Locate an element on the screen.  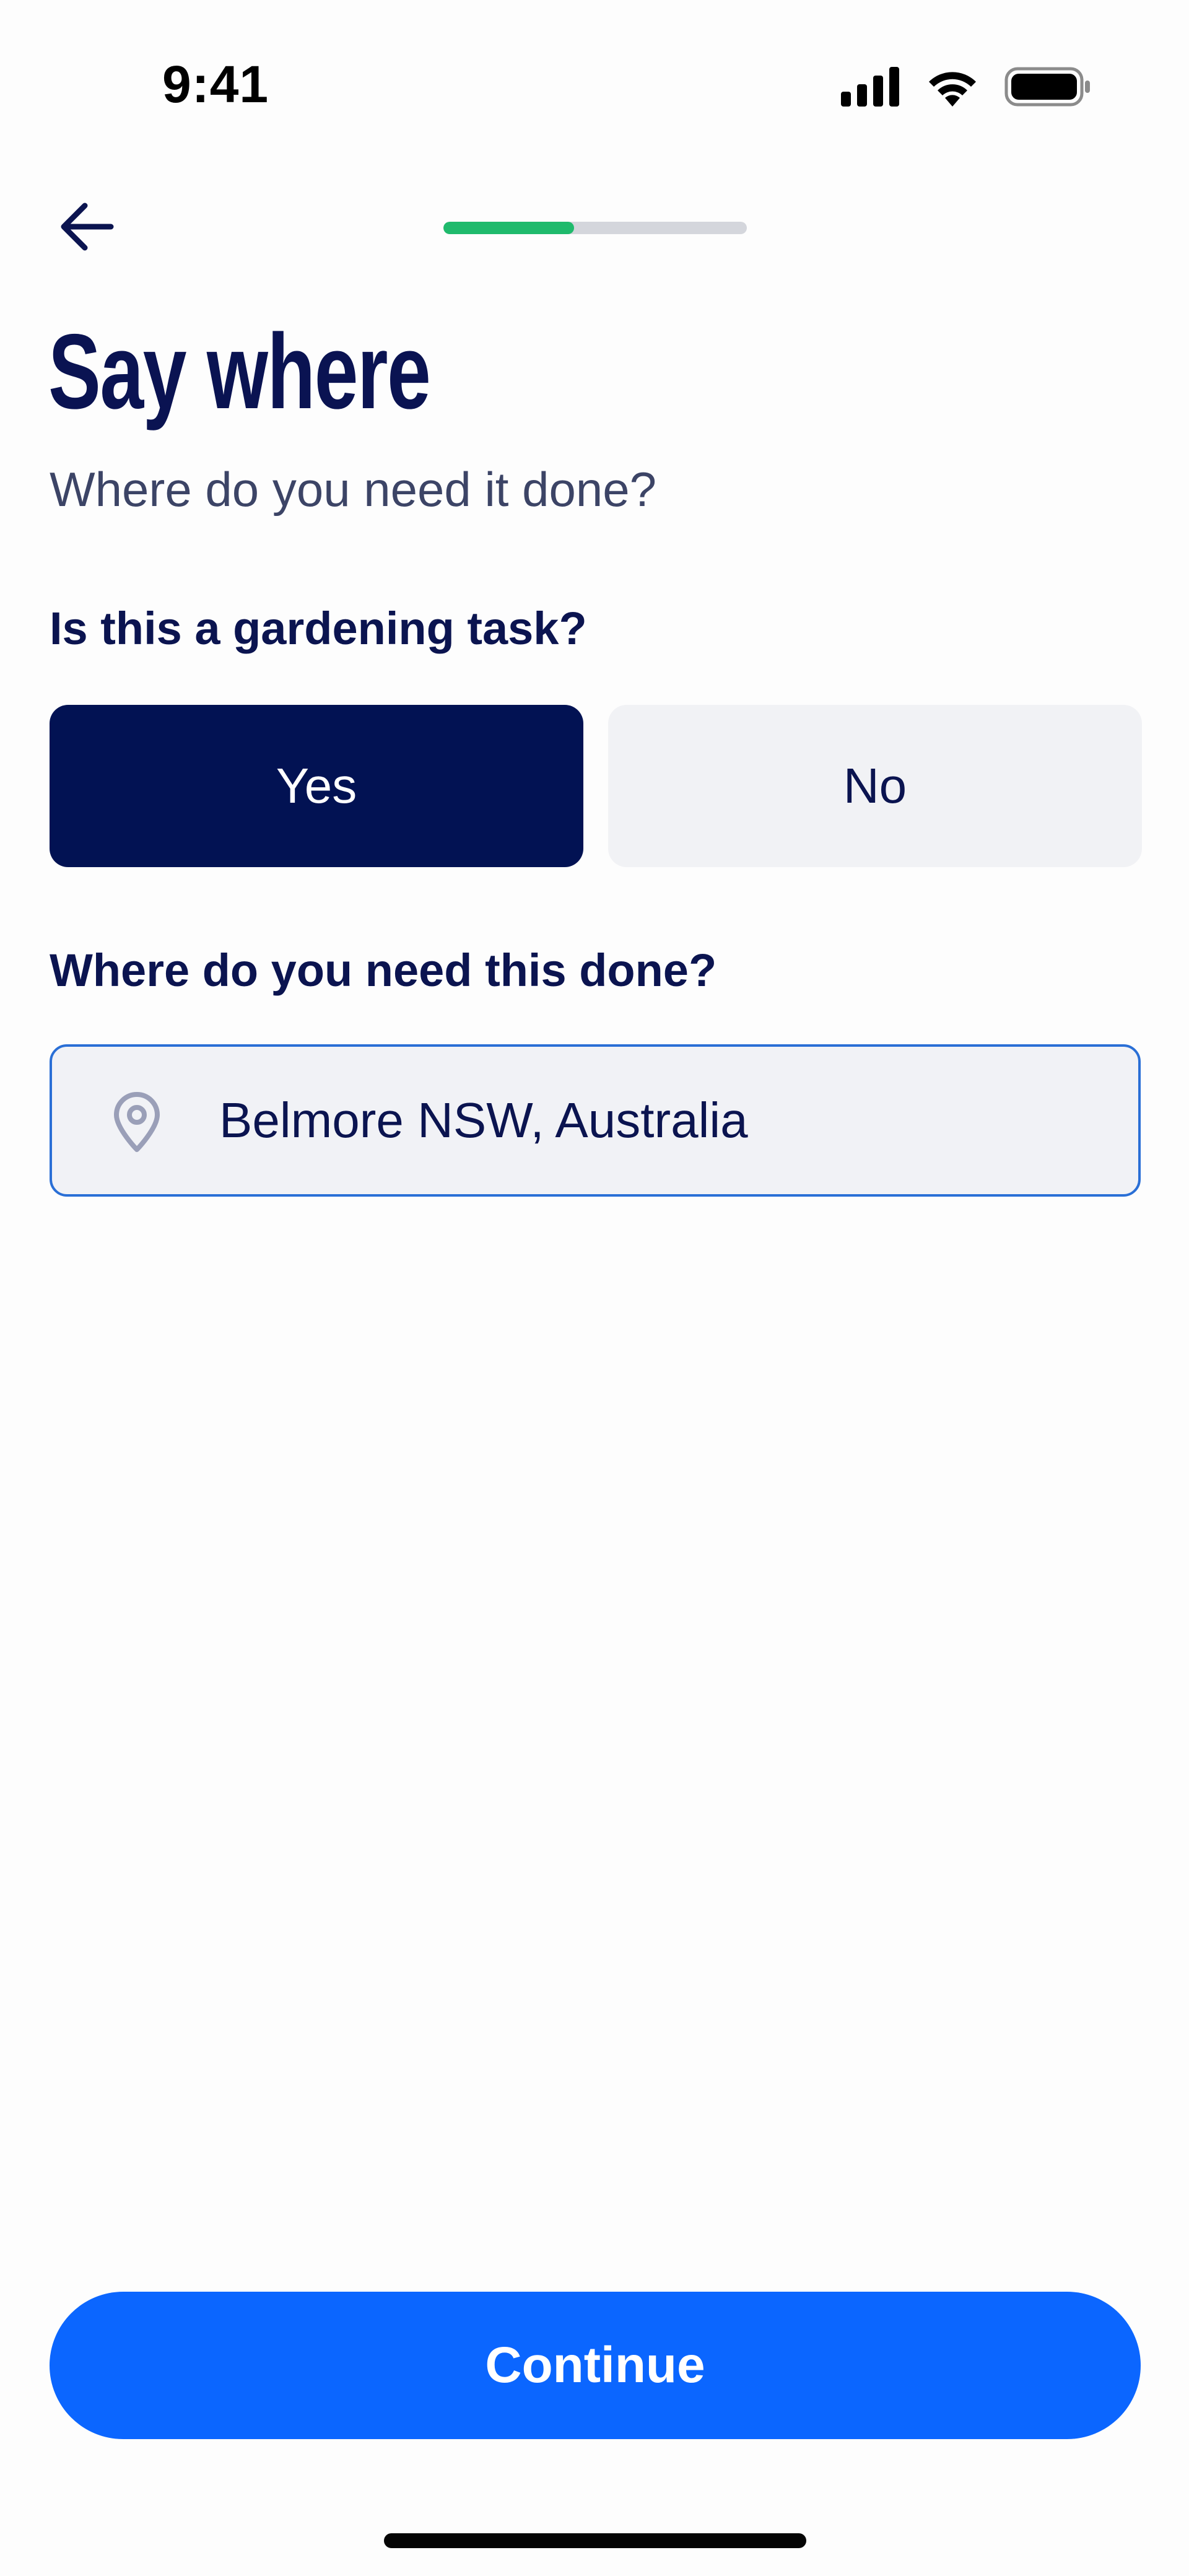
page-subtitle: Where do you need it done? is located at coordinates (353, 489).